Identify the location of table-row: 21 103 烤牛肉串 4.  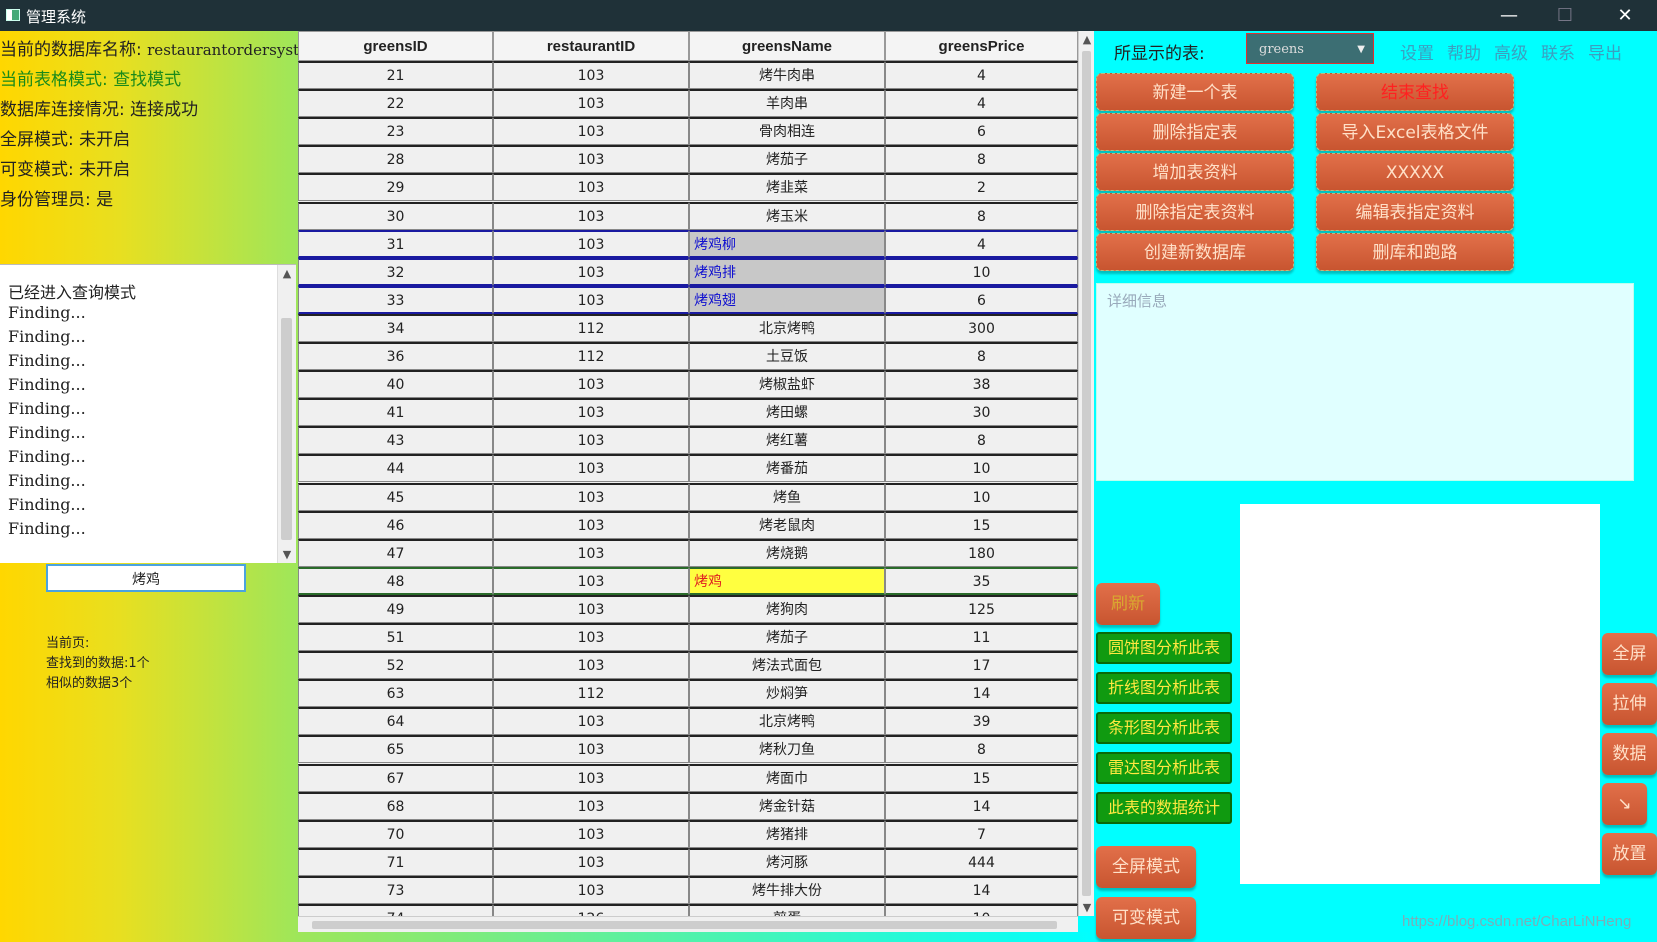
(688, 75).